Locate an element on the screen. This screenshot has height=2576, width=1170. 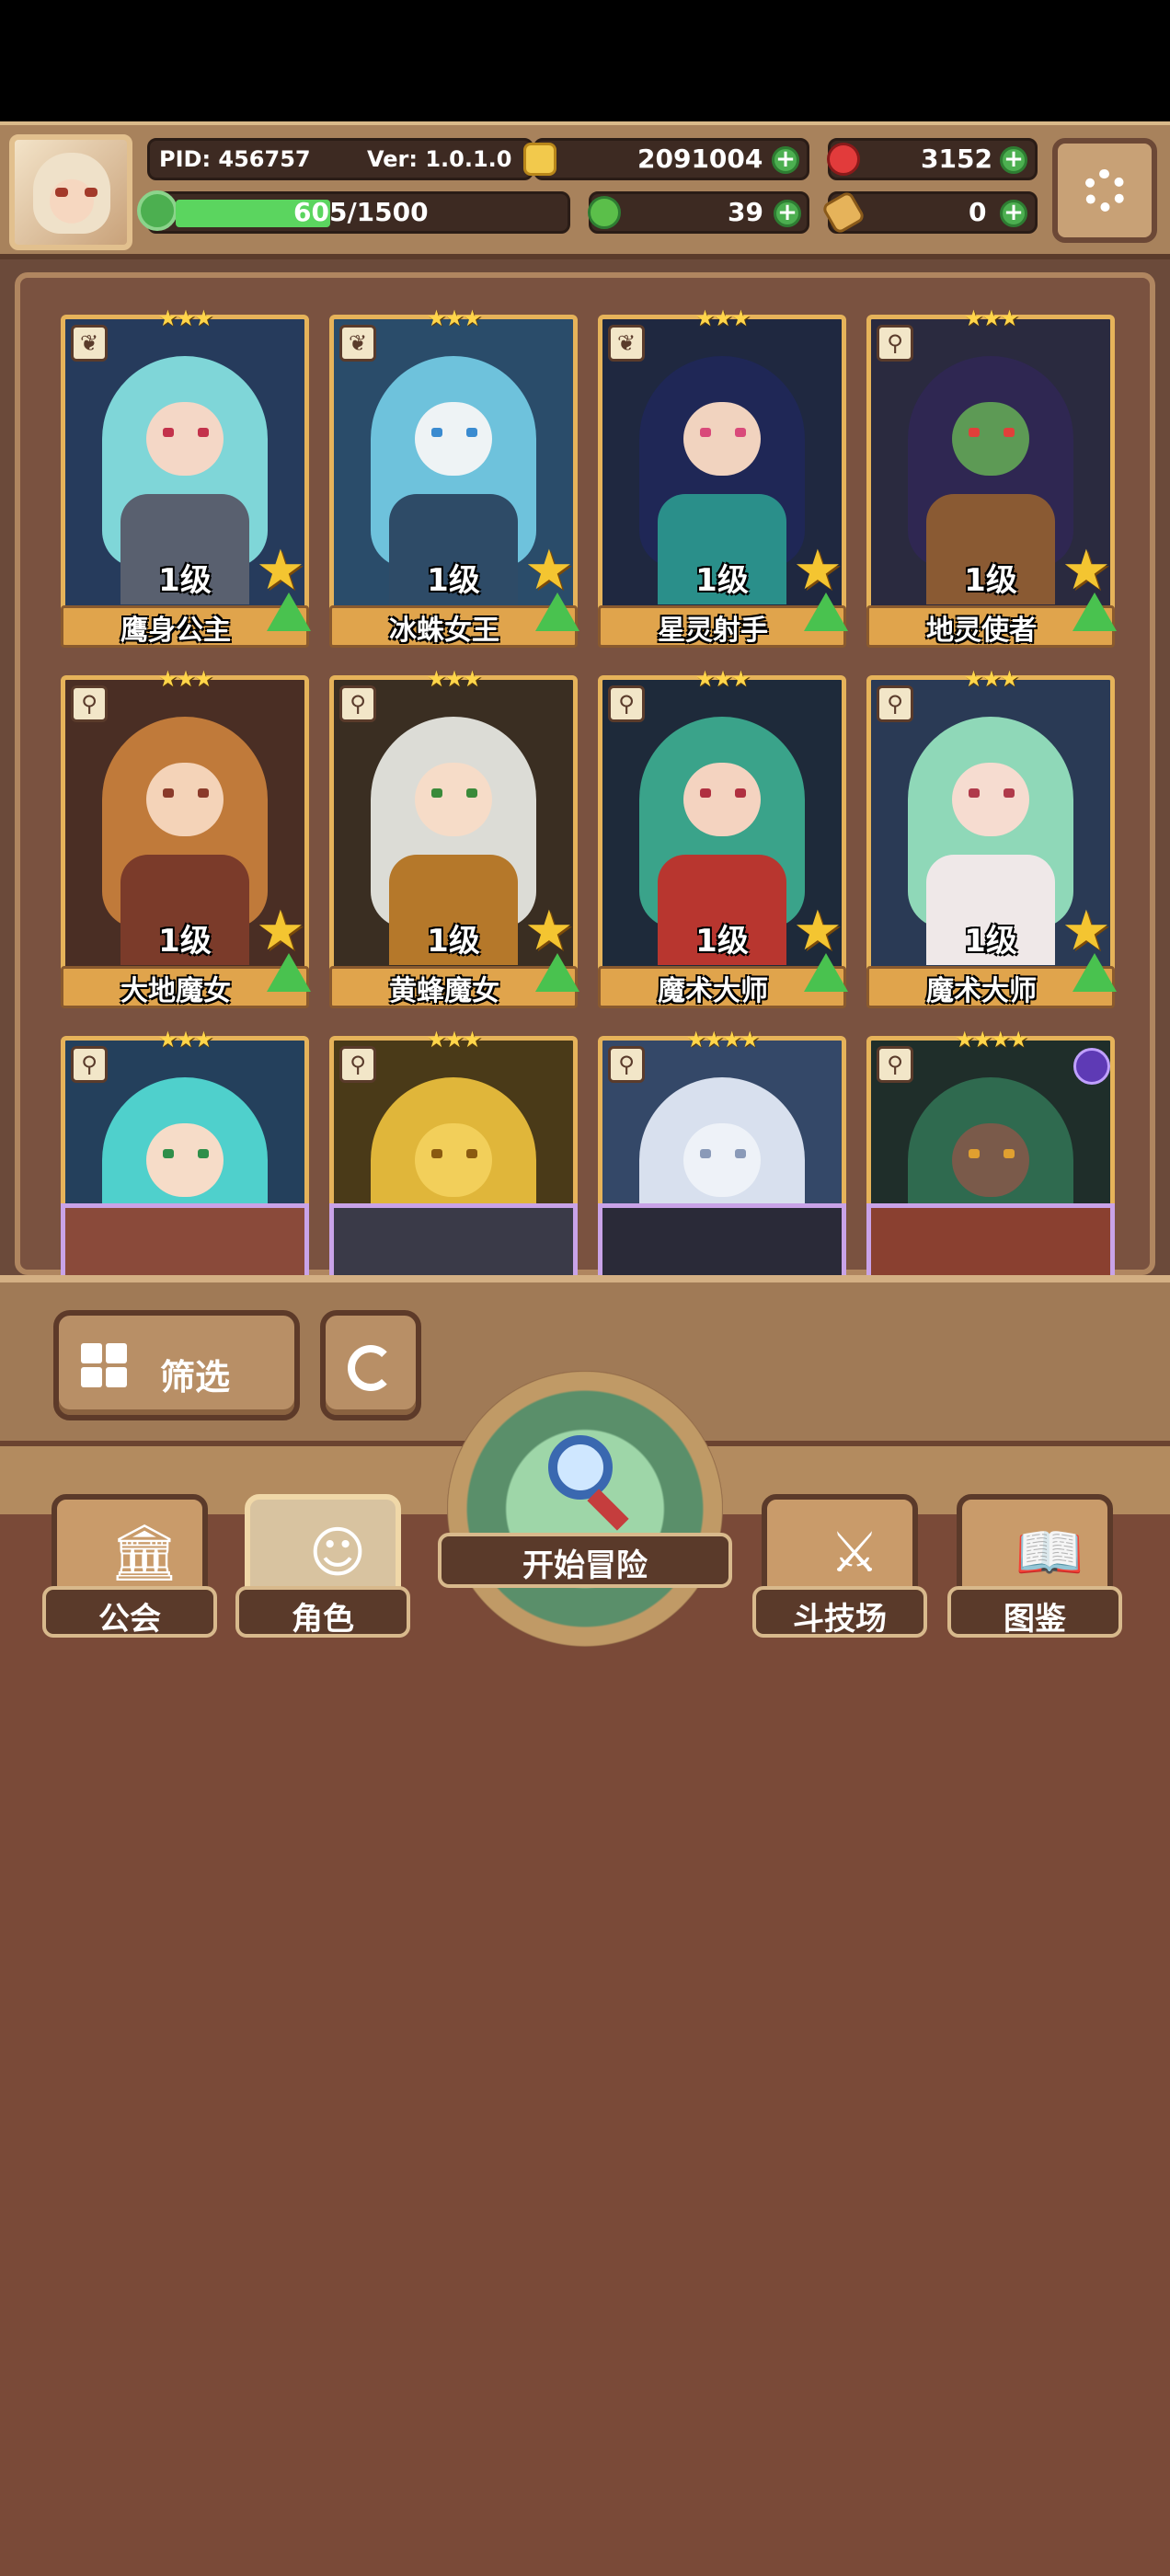
nav-guild-button: 🏛 公会 is located at coordinates (129, 1572).